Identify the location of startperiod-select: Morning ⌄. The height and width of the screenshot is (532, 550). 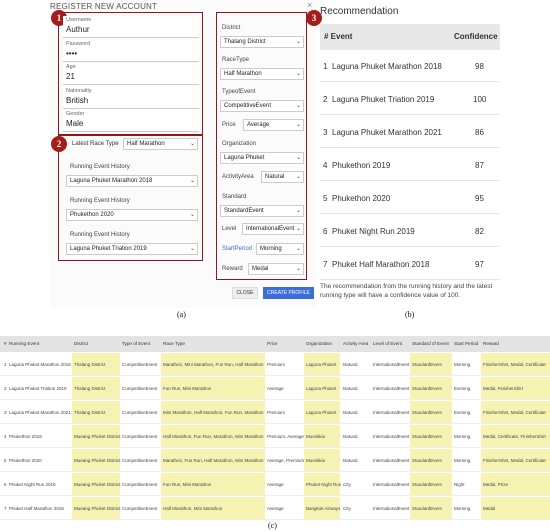
(280, 249).